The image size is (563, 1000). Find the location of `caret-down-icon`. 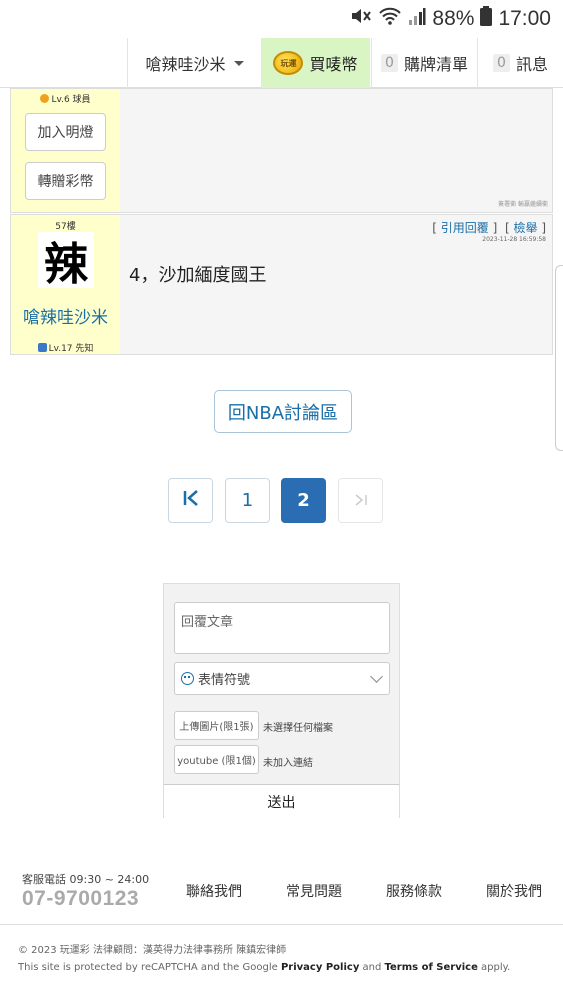

caret-down-icon is located at coordinates (238, 63).